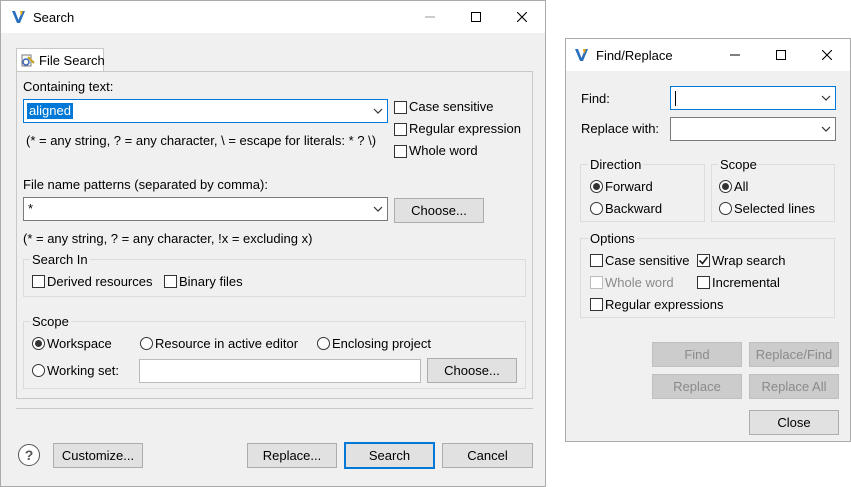 The image size is (851, 487). I want to click on wrap-search-label: Wrap search, so click(748, 260).